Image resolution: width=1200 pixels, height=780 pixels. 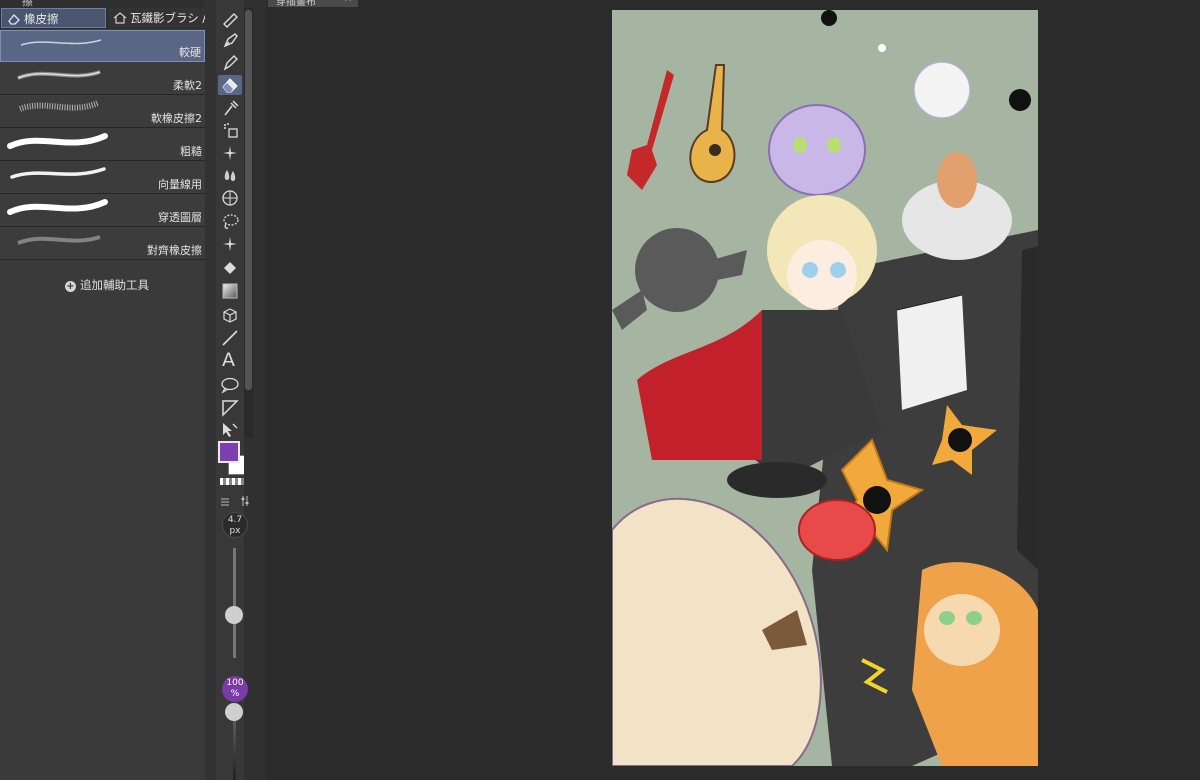 I want to click on toolbar-scrollbar, so click(x=248, y=223).